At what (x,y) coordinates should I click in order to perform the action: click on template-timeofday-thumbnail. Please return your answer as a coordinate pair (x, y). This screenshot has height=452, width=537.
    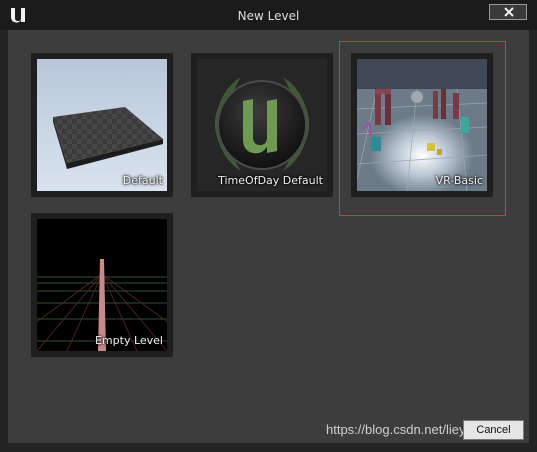
    Looking at the image, I should click on (262, 125).